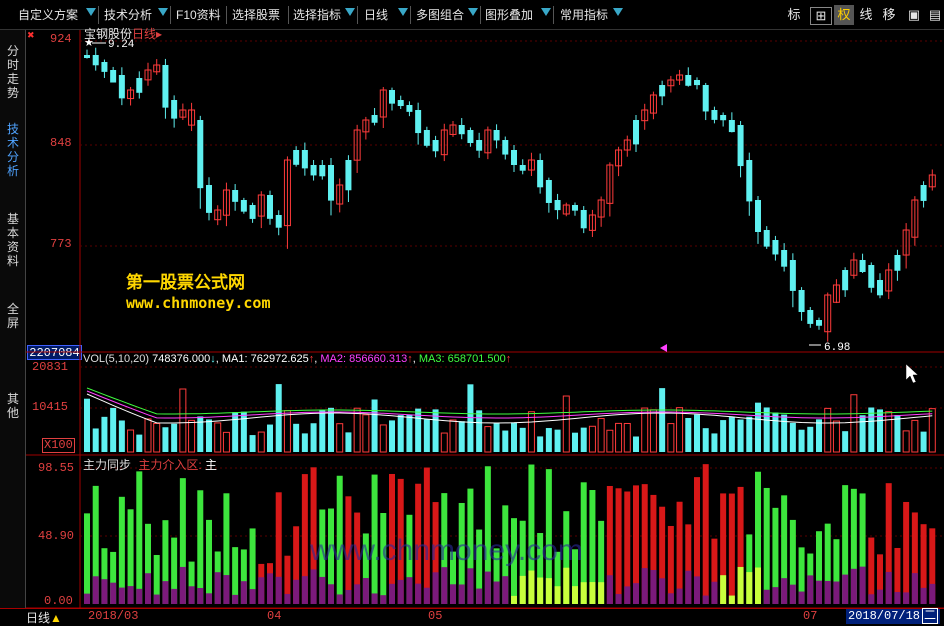 The height and width of the screenshot is (626, 944). Describe the element at coordinates (476, 359) in the screenshot. I see `ma3-value: 658701.500` at that location.